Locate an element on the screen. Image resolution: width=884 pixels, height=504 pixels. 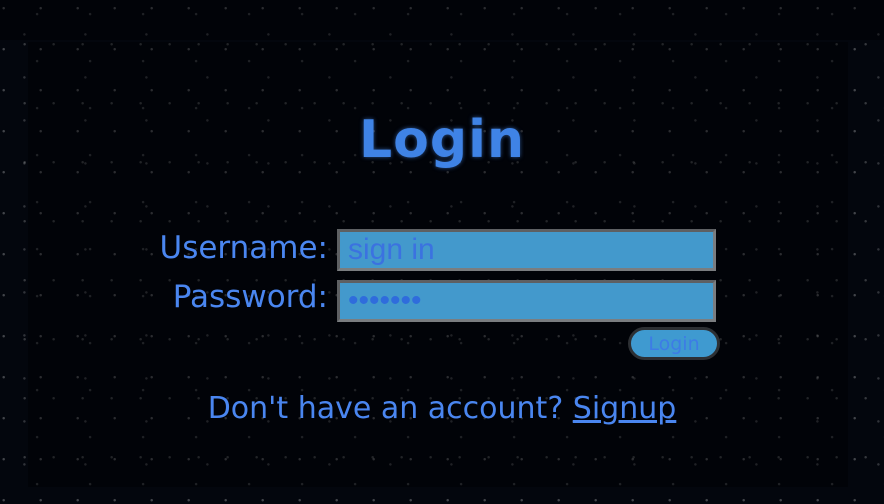
signup-link: Signup is located at coordinates (625, 408).